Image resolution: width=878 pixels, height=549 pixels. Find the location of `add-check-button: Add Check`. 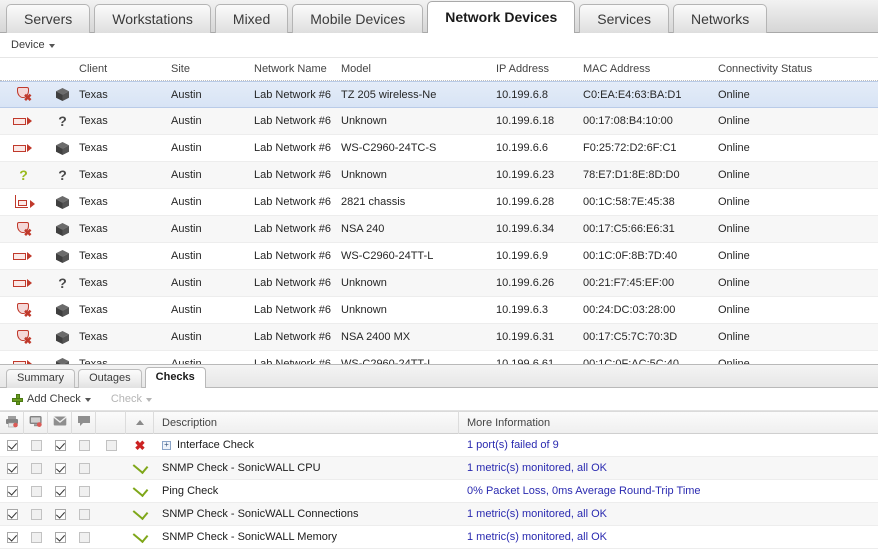

add-check-button: Add Check is located at coordinates (51, 399).